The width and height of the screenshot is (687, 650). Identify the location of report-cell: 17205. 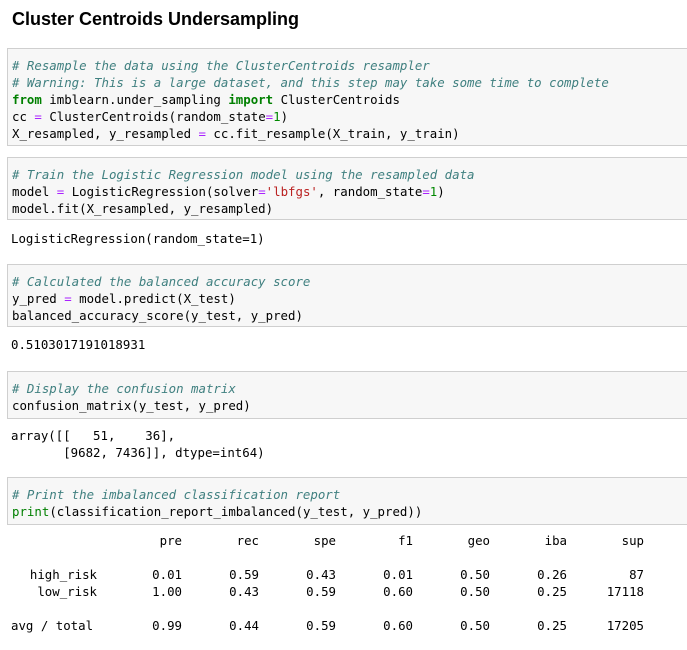
(625, 625).